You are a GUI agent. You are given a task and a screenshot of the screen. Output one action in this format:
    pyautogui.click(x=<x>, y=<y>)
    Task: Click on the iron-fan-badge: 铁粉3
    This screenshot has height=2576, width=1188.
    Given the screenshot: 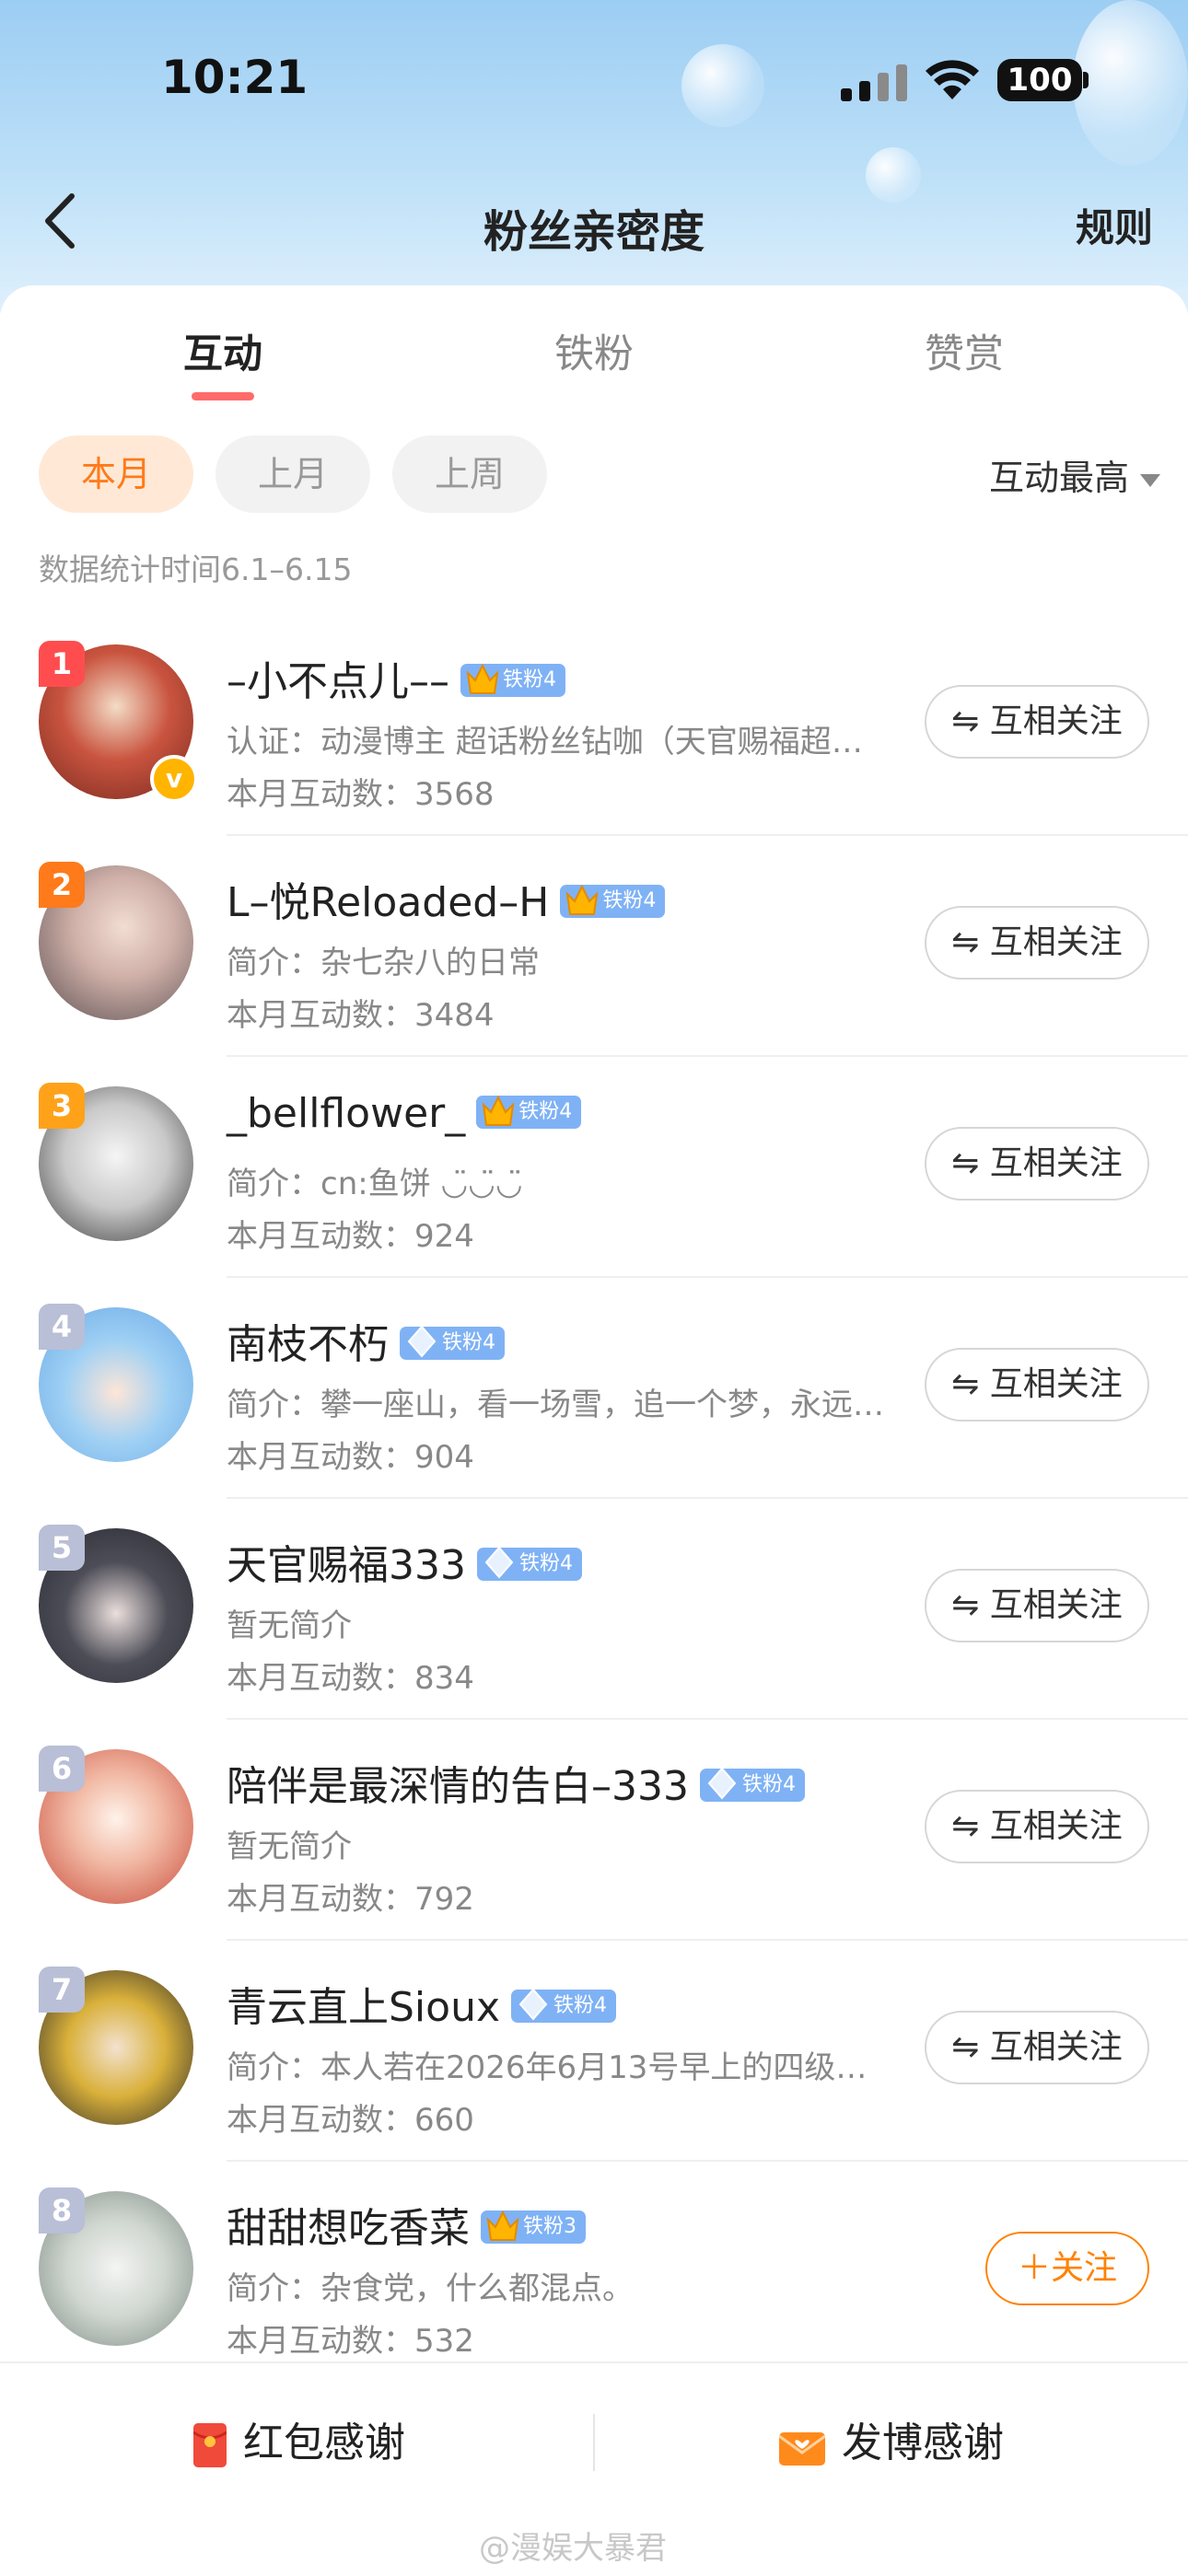 What is the action you would take?
    pyautogui.click(x=533, y=2227)
    